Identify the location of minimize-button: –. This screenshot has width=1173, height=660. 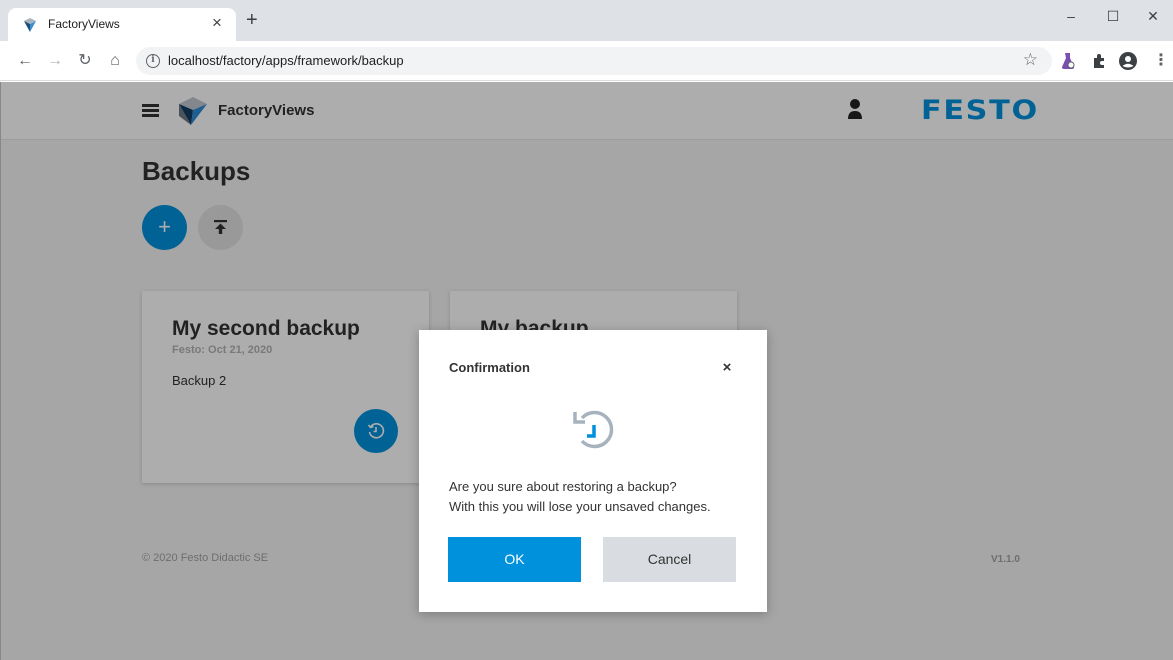
(1071, 16).